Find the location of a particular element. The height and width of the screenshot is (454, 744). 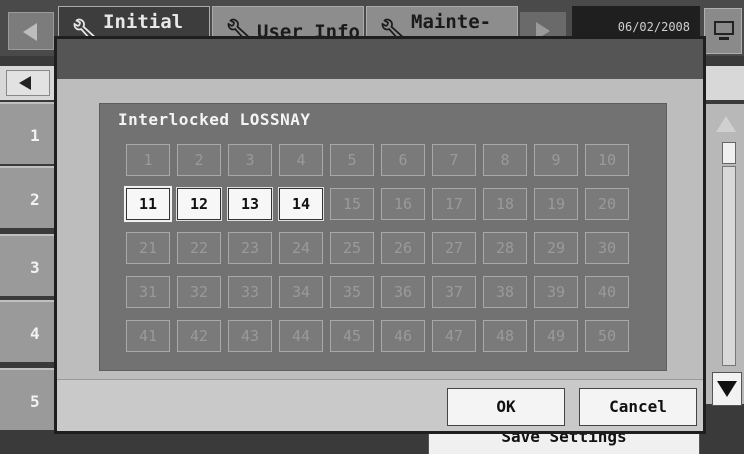

address-cell: 28 is located at coordinates (505, 248).